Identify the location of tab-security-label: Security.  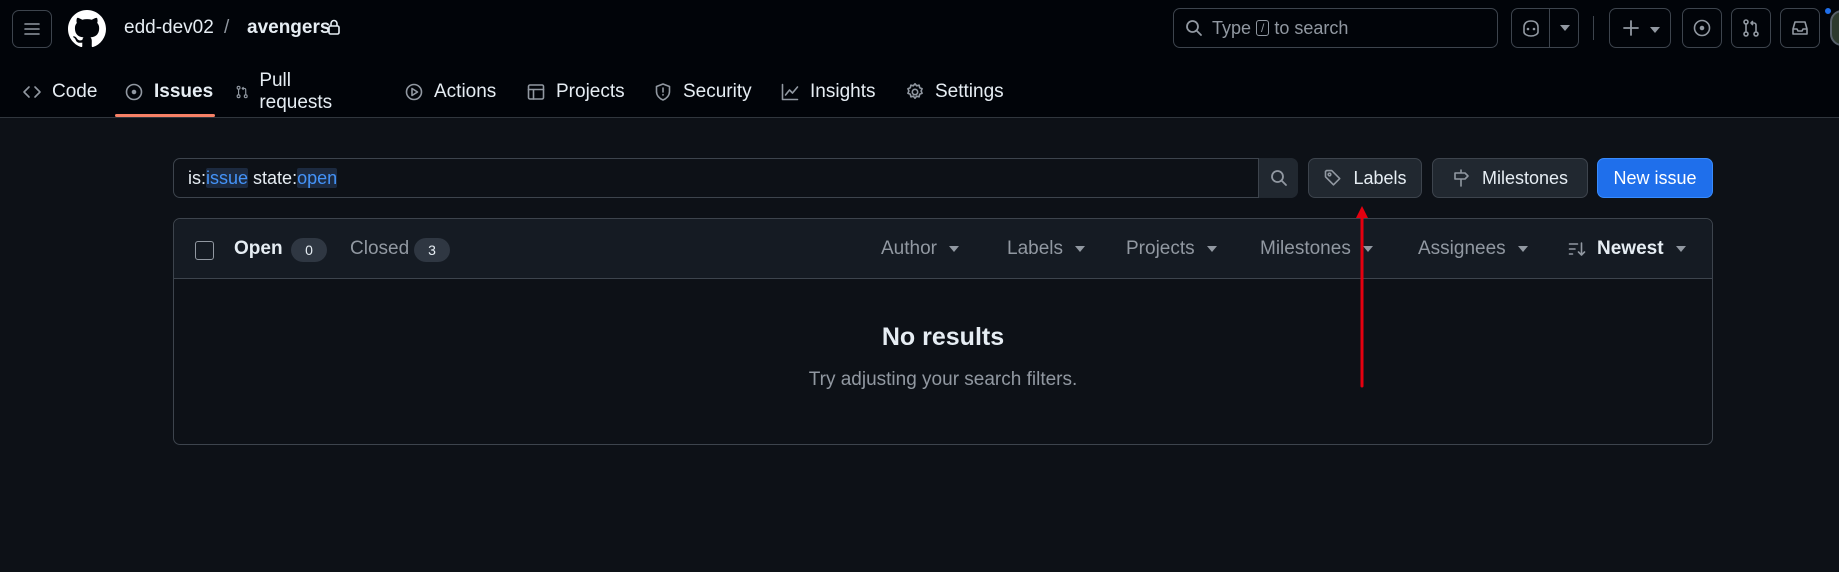
(717, 91).